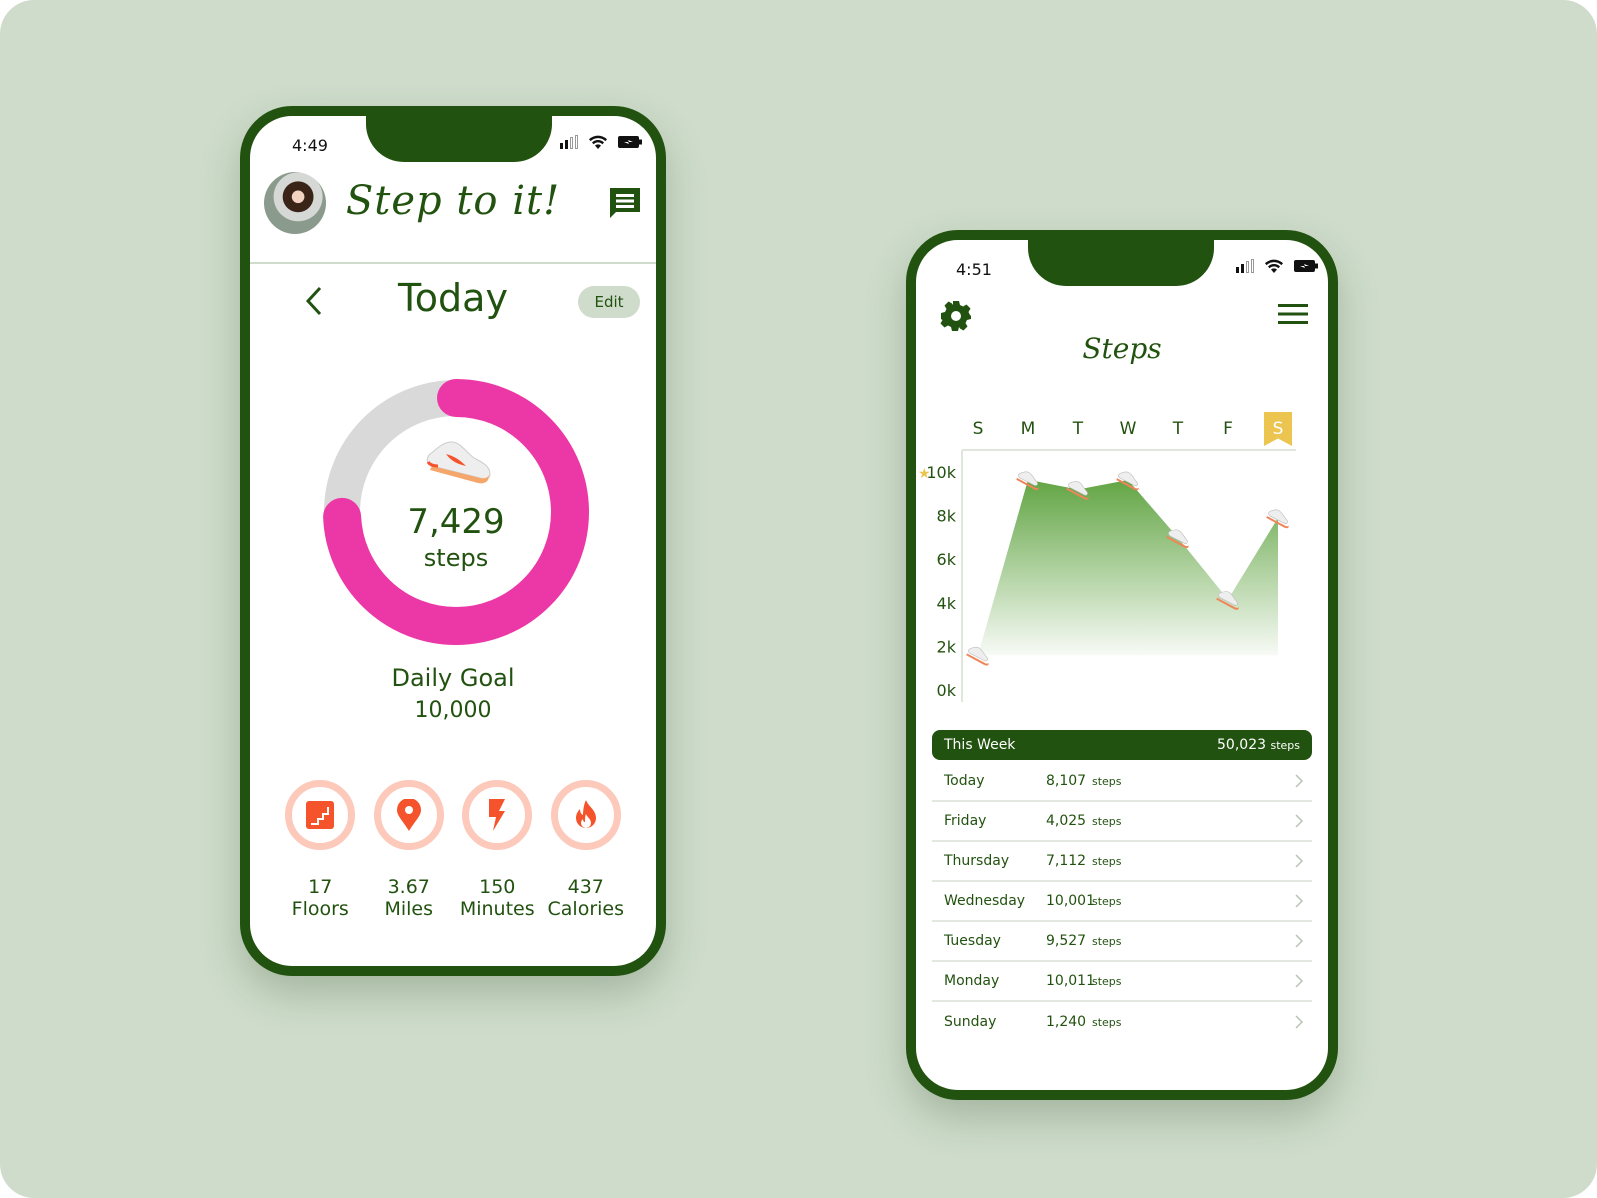 Image resolution: width=1597 pixels, height=1198 pixels. I want to click on row-steps-value: 9,527, so click(1066, 941).